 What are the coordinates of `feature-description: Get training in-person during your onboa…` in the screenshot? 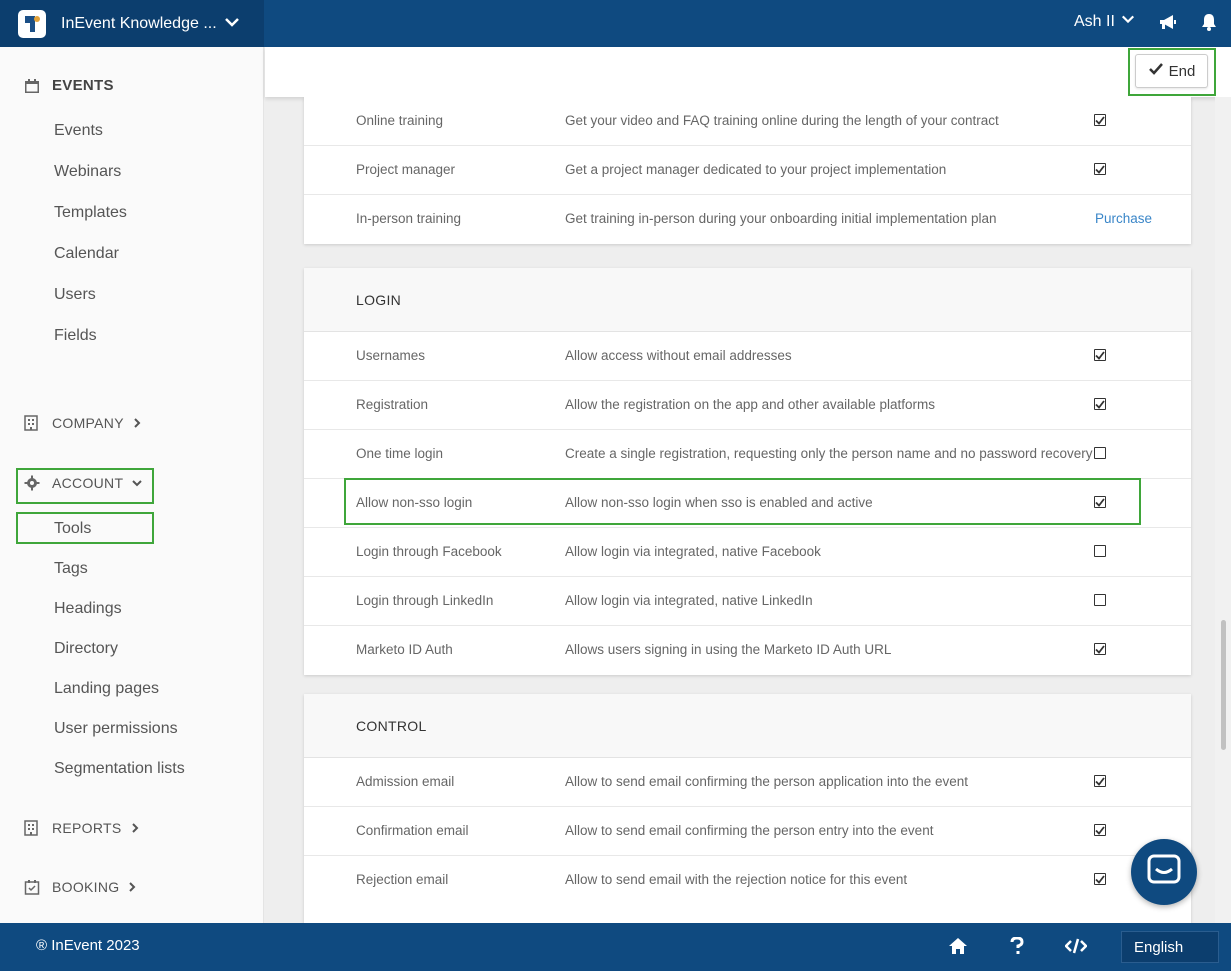 It's located at (781, 218).